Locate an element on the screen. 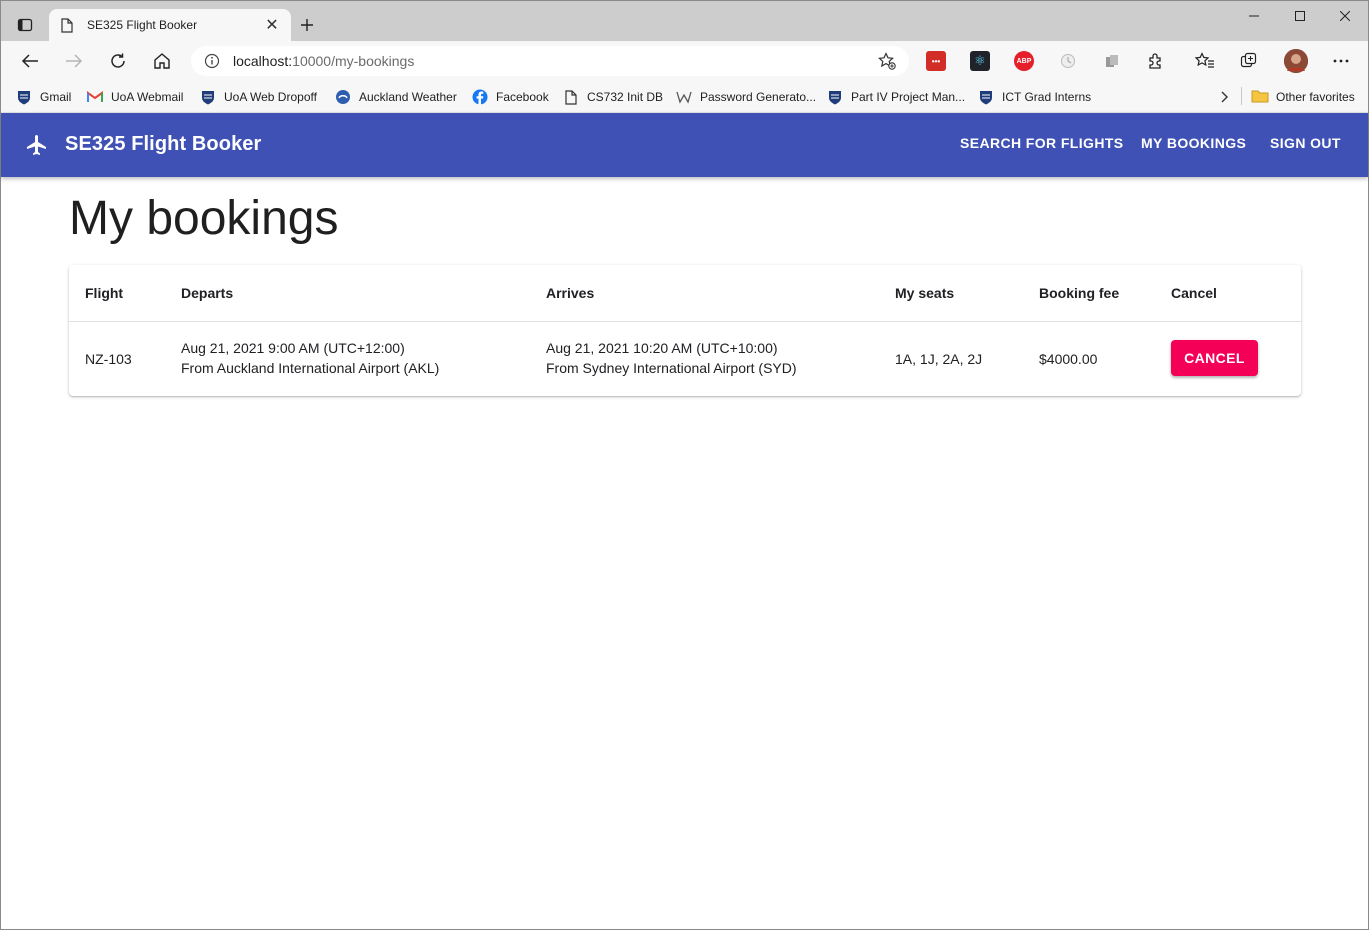  lastpass-icon: ••• is located at coordinates (936, 61).